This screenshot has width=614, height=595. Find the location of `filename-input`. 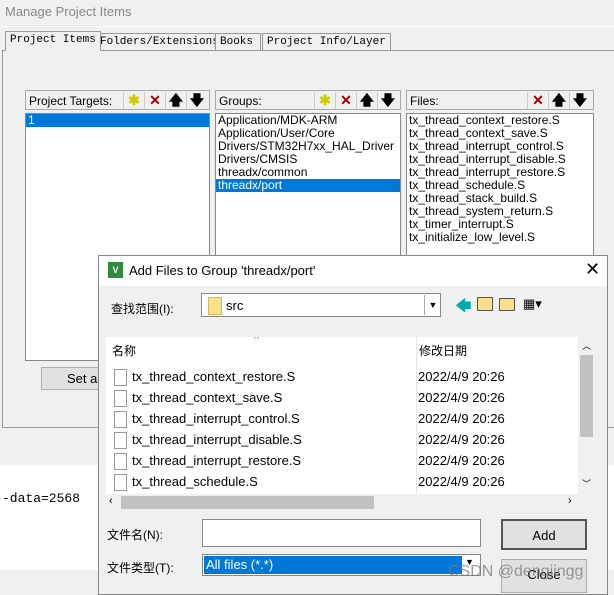

filename-input is located at coordinates (341, 533).